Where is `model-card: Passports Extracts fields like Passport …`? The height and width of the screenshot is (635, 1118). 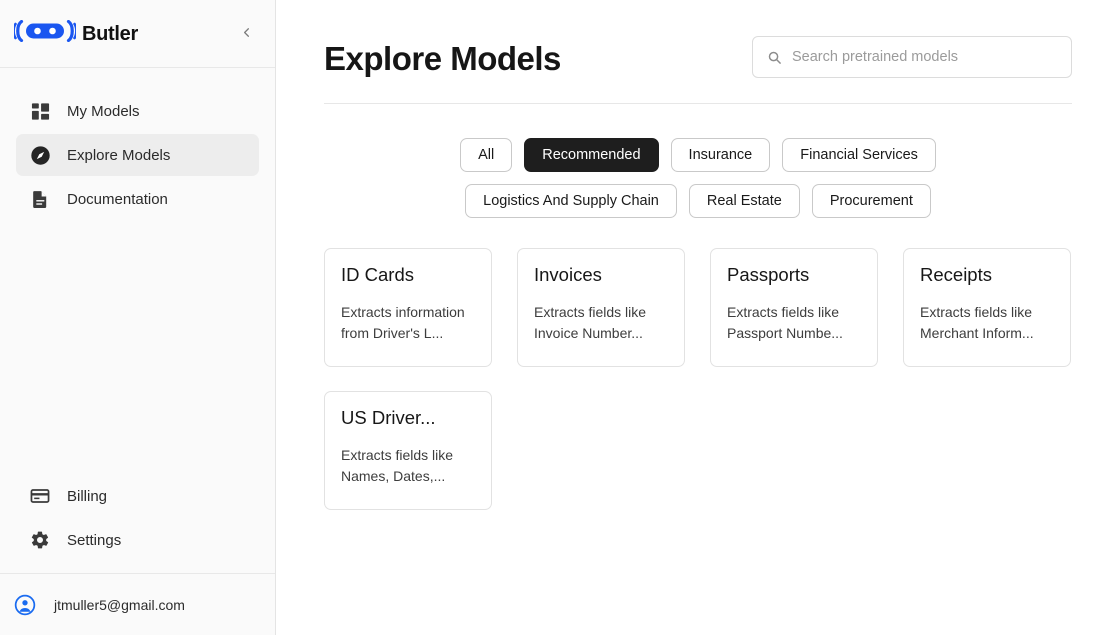
model-card: Passports Extracts fields like Passport … is located at coordinates (794, 308).